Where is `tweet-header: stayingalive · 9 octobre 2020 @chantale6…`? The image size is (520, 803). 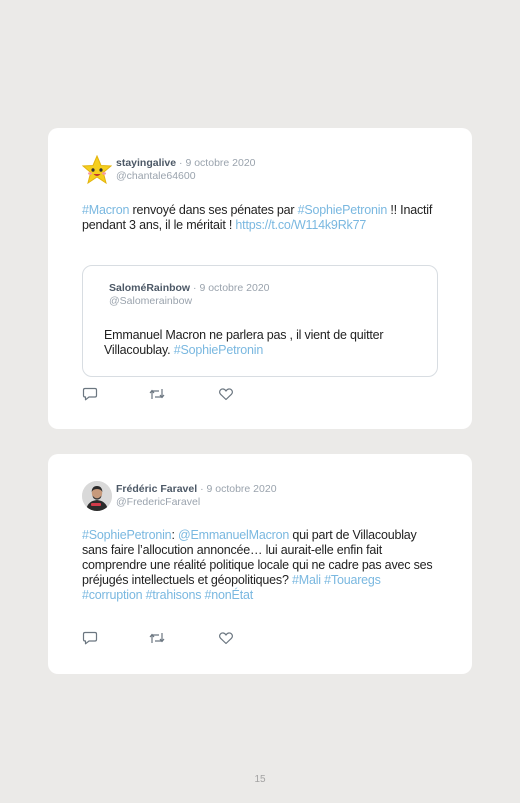 tweet-header: stayingalive · 9 octobre 2020 @chantale6… is located at coordinates (186, 170).